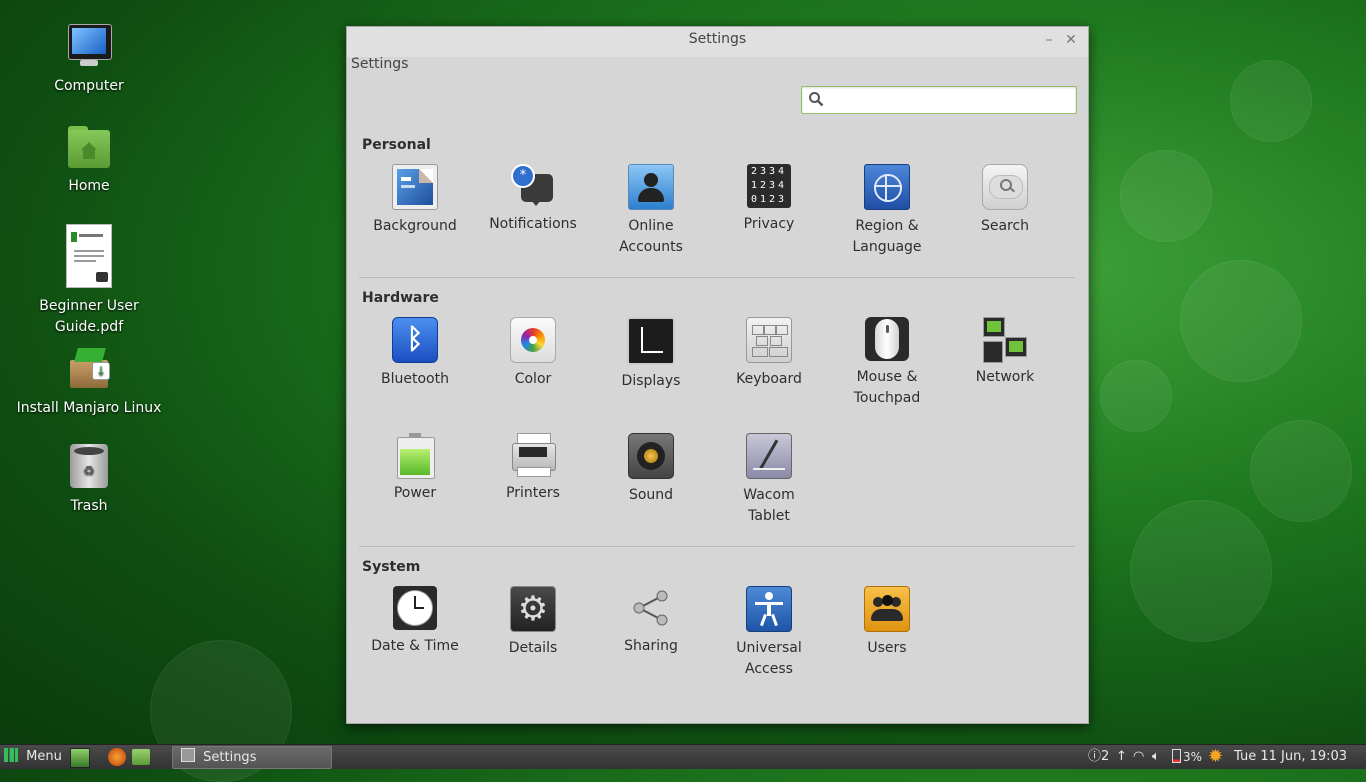 The width and height of the screenshot is (1366, 782). I want to click on computer-icon, so click(89, 47).